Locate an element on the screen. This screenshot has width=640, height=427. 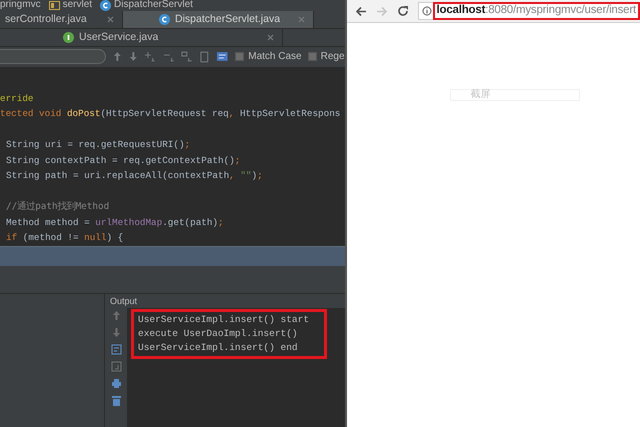
trash-icon is located at coordinates (116, 400).